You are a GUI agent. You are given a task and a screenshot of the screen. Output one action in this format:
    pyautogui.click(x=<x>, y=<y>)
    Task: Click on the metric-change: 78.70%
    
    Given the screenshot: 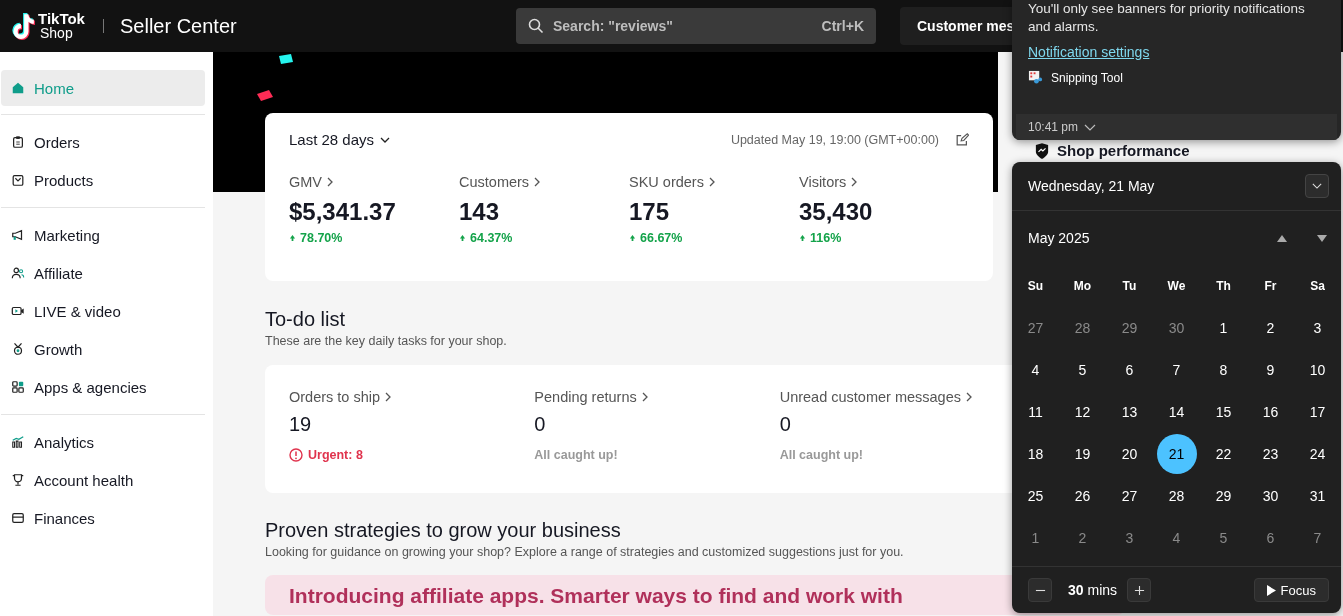 What is the action you would take?
    pyautogui.click(x=321, y=238)
    